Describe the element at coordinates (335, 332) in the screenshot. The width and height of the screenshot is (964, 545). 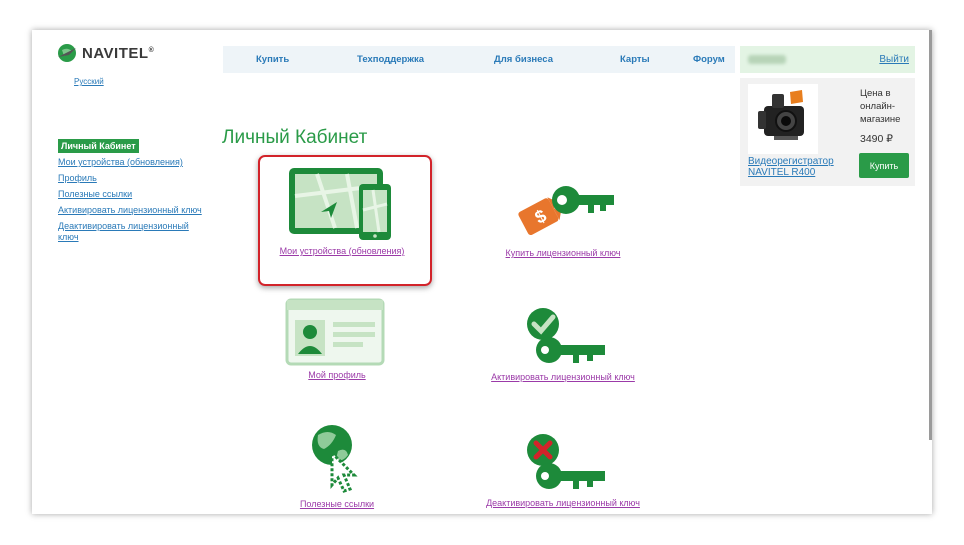
I see `profile-card-icon` at that location.